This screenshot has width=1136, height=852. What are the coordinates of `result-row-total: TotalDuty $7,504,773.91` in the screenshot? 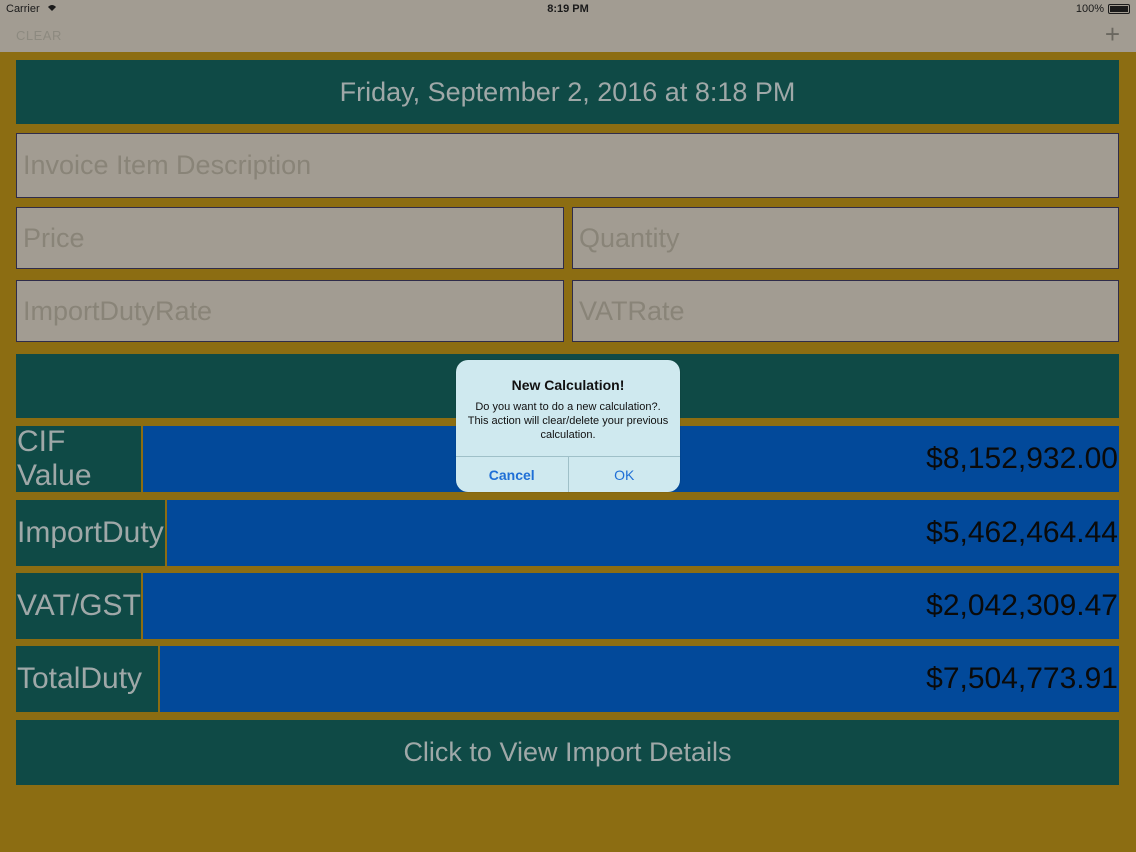 It's located at (567, 679).